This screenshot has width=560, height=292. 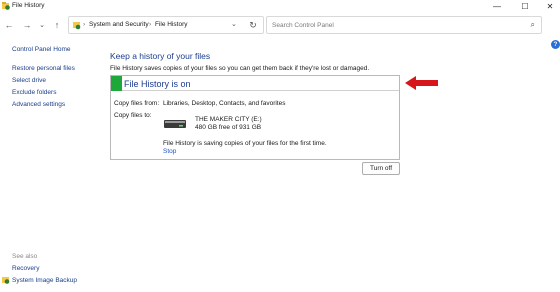 What do you see at coordinates (533, 25) in the screenshot?
I see `search-icon: ⌕` at bounding box center [533, 25].